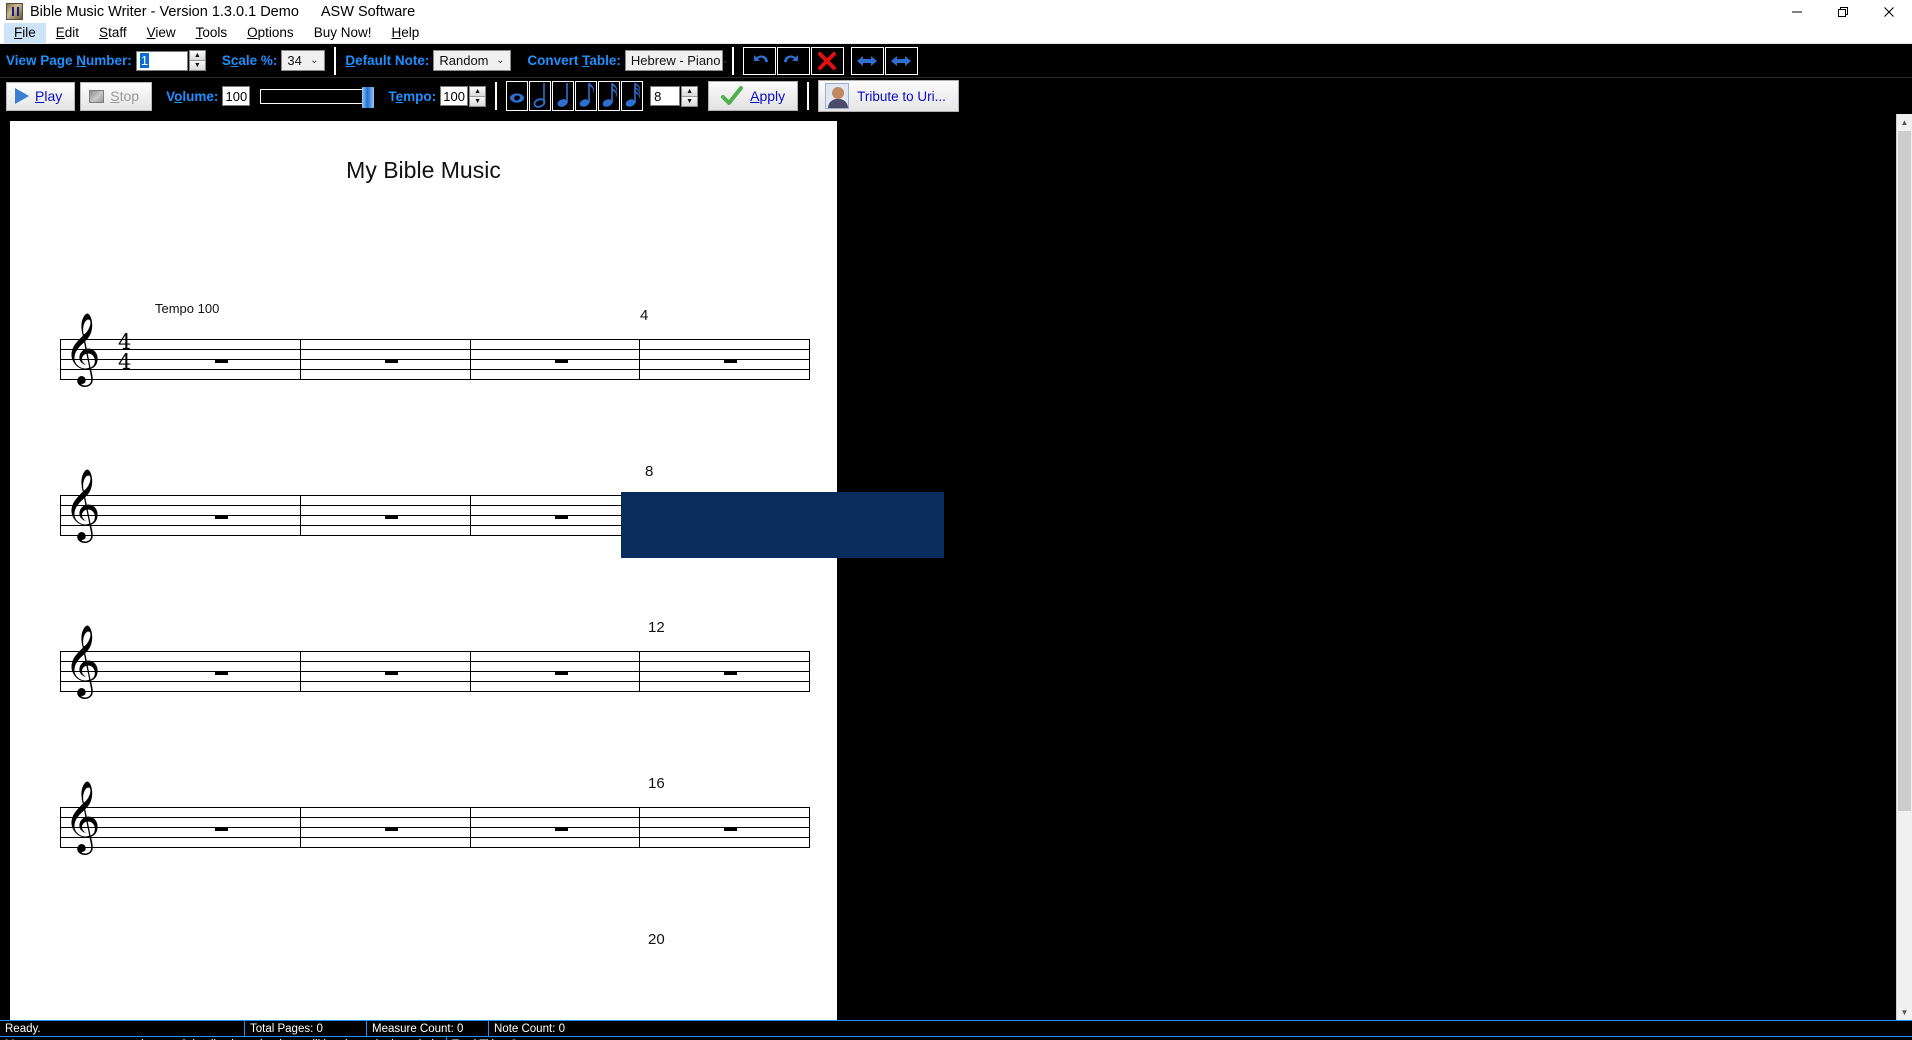  What do you see at coordinates (303, 60) in the screenshot?
I see `scale-combo: 34 ⌄` at bounding box center [303, 60].